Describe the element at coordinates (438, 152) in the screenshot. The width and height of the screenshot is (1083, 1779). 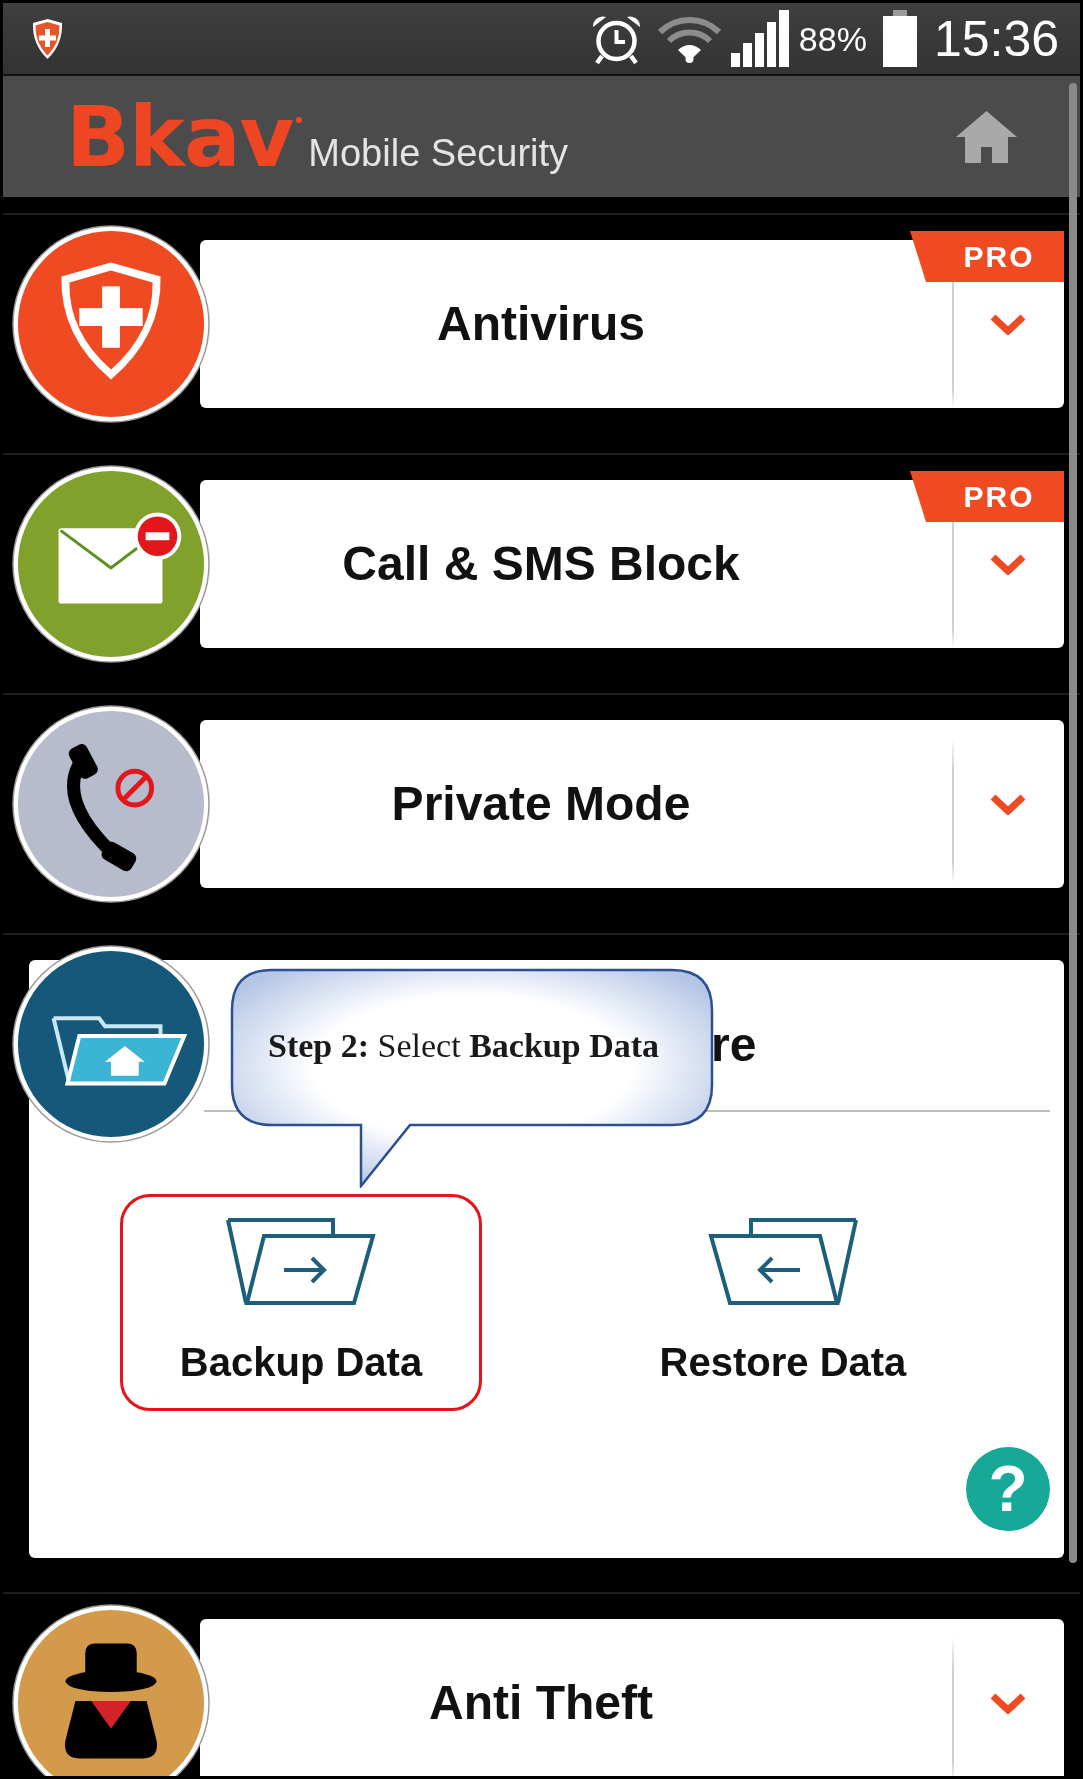
I see `app-subtitle: Mobile Security` at that location.